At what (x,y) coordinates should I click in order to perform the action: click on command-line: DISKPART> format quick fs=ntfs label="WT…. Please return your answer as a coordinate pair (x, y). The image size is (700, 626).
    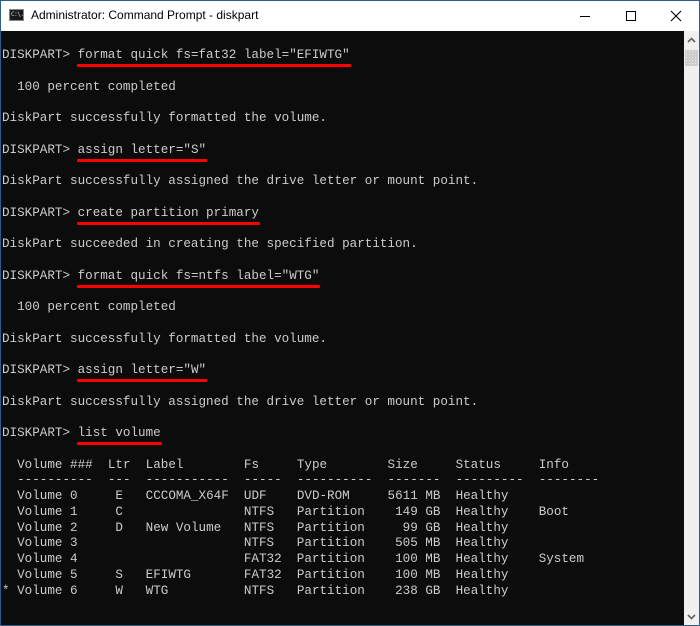
    Looking at the image, I should click on (161, 278).